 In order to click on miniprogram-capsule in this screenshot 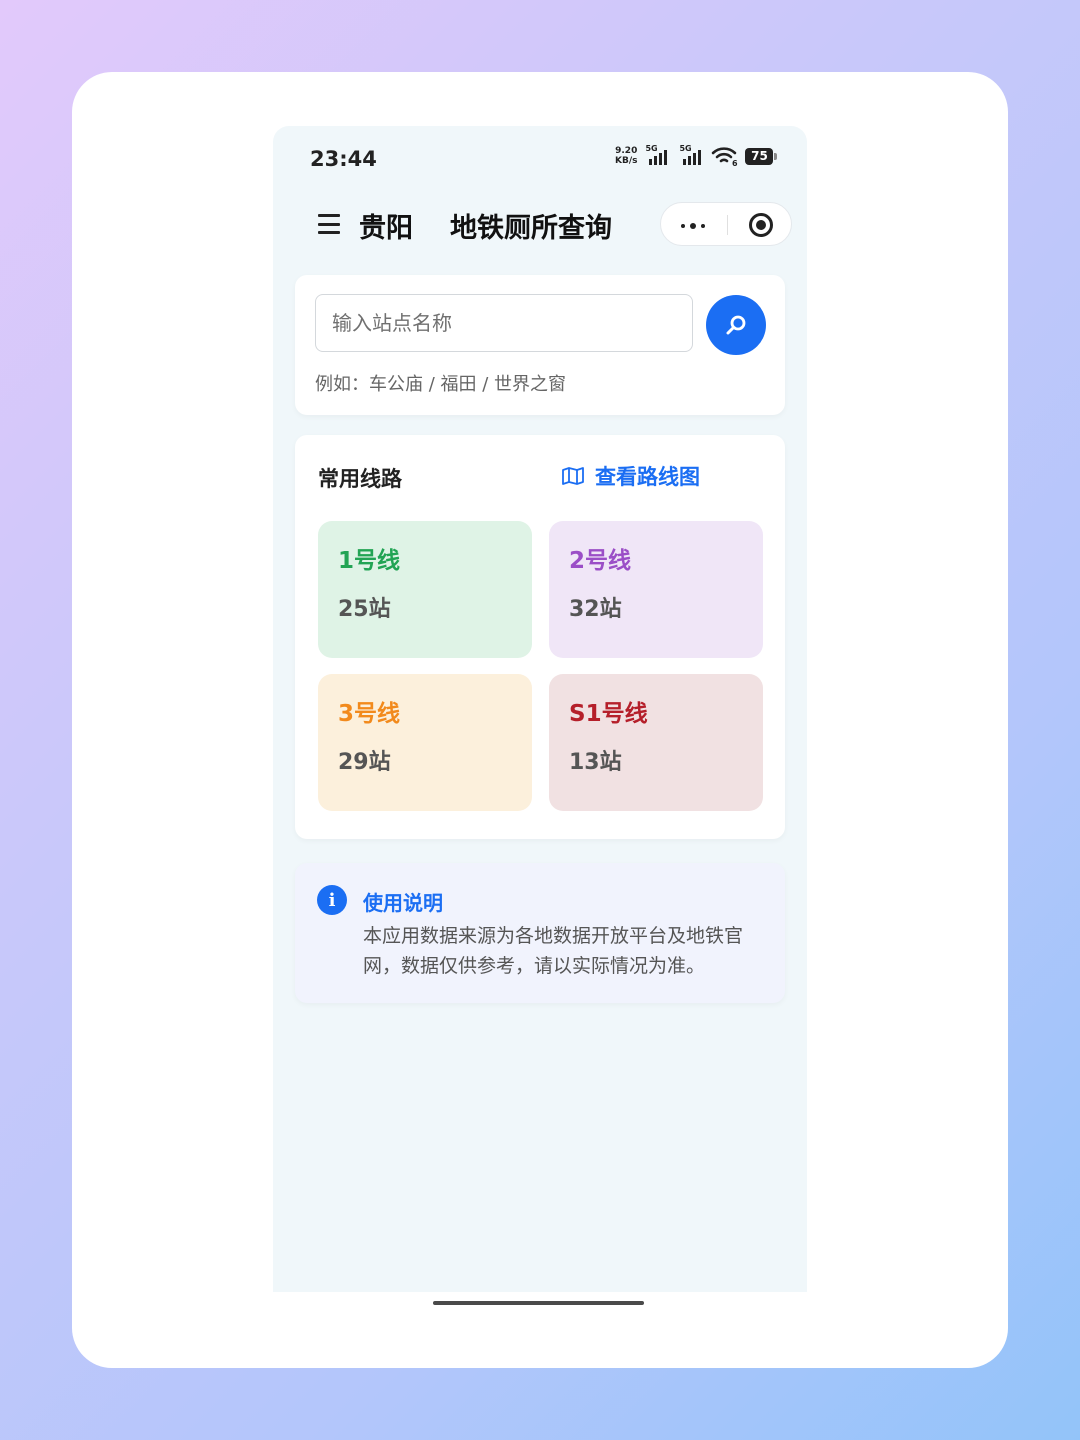, I will do `click(726, 224)`.